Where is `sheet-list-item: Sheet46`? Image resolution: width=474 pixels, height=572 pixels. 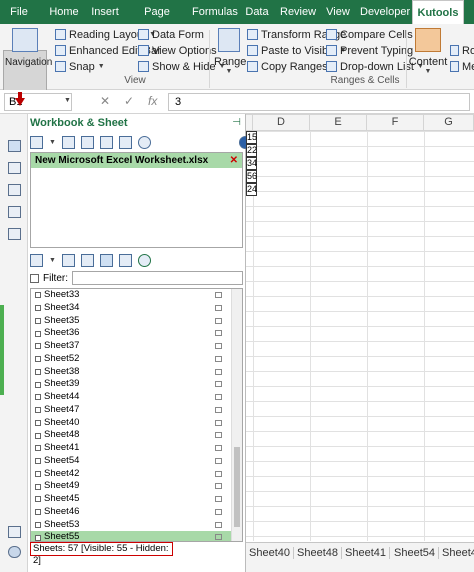
sheet-list-item: Sheet46 is located at coordinates (136, 512).